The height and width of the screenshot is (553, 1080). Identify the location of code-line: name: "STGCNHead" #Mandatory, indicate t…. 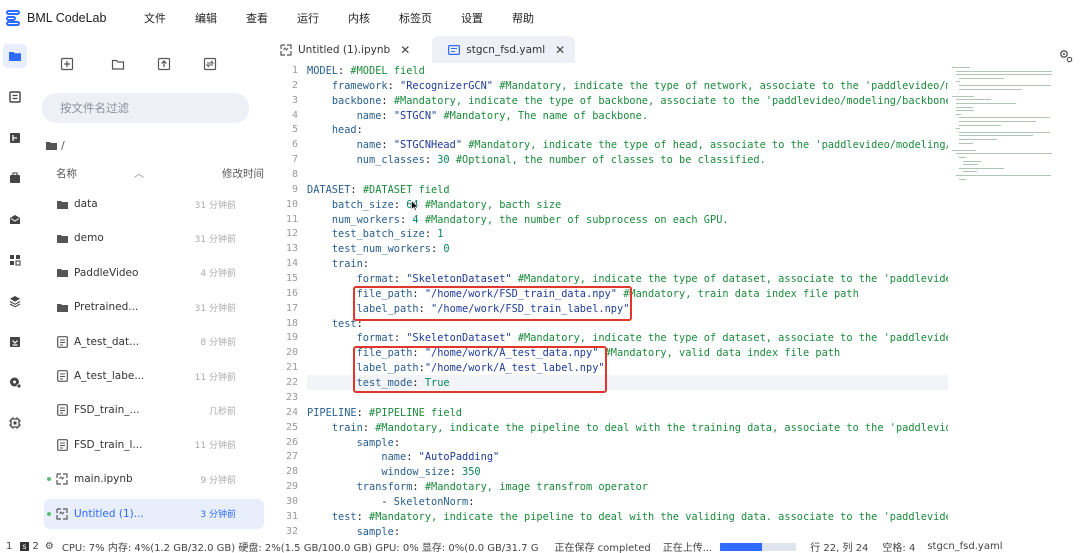
(627, 145).